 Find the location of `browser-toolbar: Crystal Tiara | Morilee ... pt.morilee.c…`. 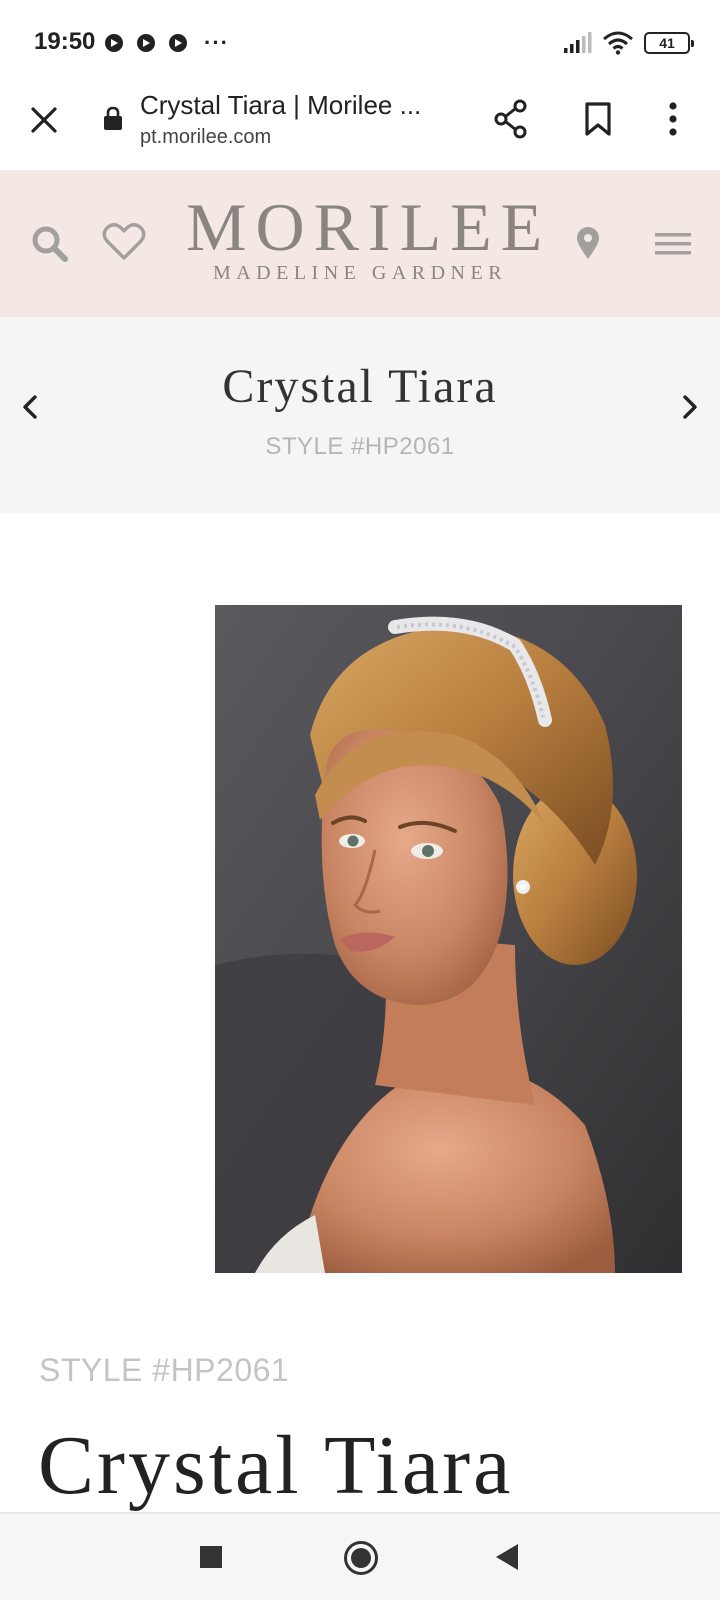

browser-toolbar: Crystal Tiara | Morilee ... pt.morilee.c… is located at coordinates (360, 127).